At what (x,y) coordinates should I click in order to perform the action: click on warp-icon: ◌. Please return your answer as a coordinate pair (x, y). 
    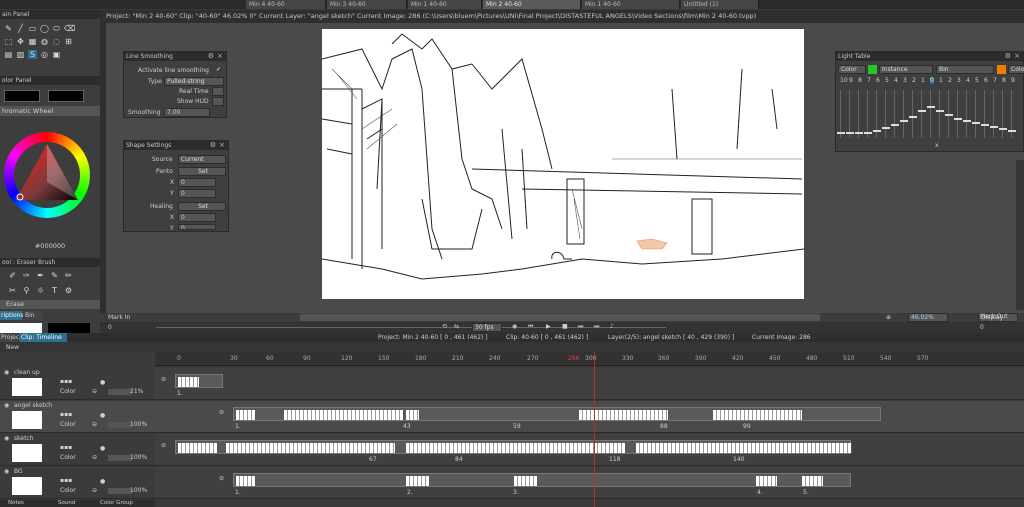
    Looking at the image, I should click on (56, 41).